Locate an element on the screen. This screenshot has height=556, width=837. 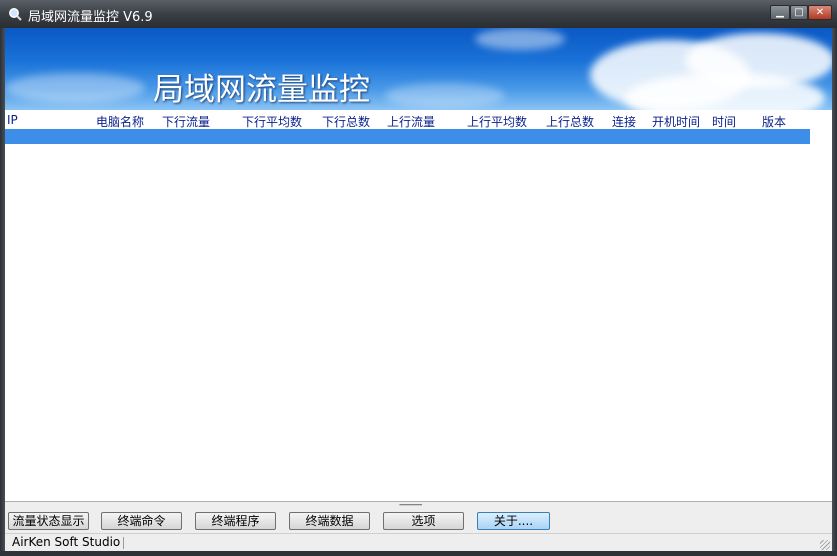
column-upload: 上行流量 is located at coordinates (411, 121).